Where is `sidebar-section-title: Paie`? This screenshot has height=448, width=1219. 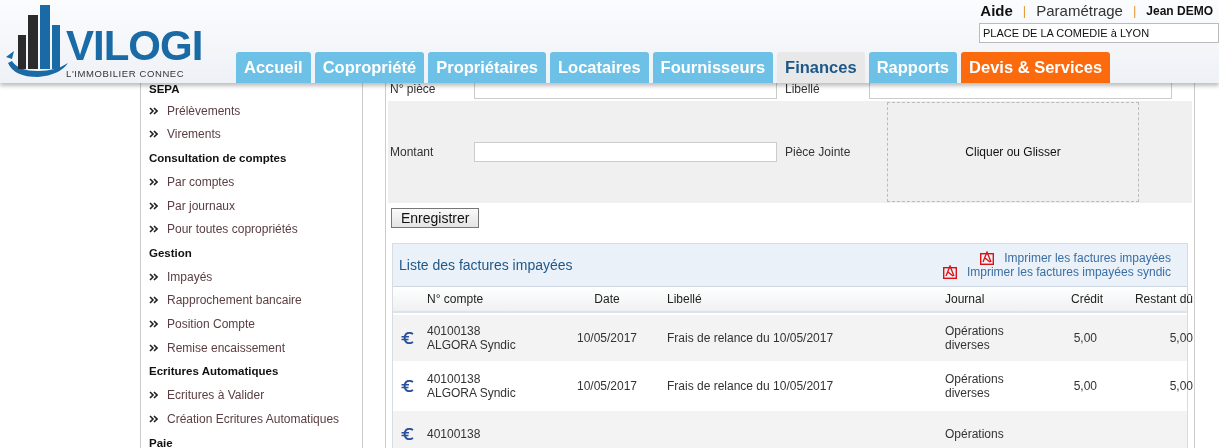
sidebar-section-title: Paie is located at coordinates (161, 441).